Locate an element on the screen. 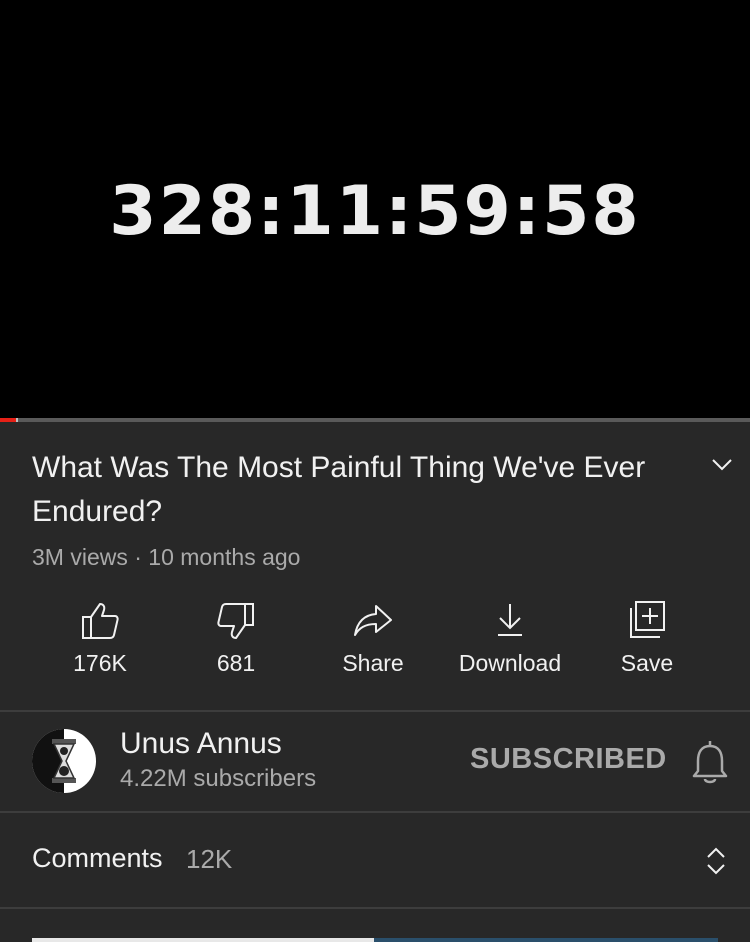  dislike-button: 681 is located at coordinates (236, 638).